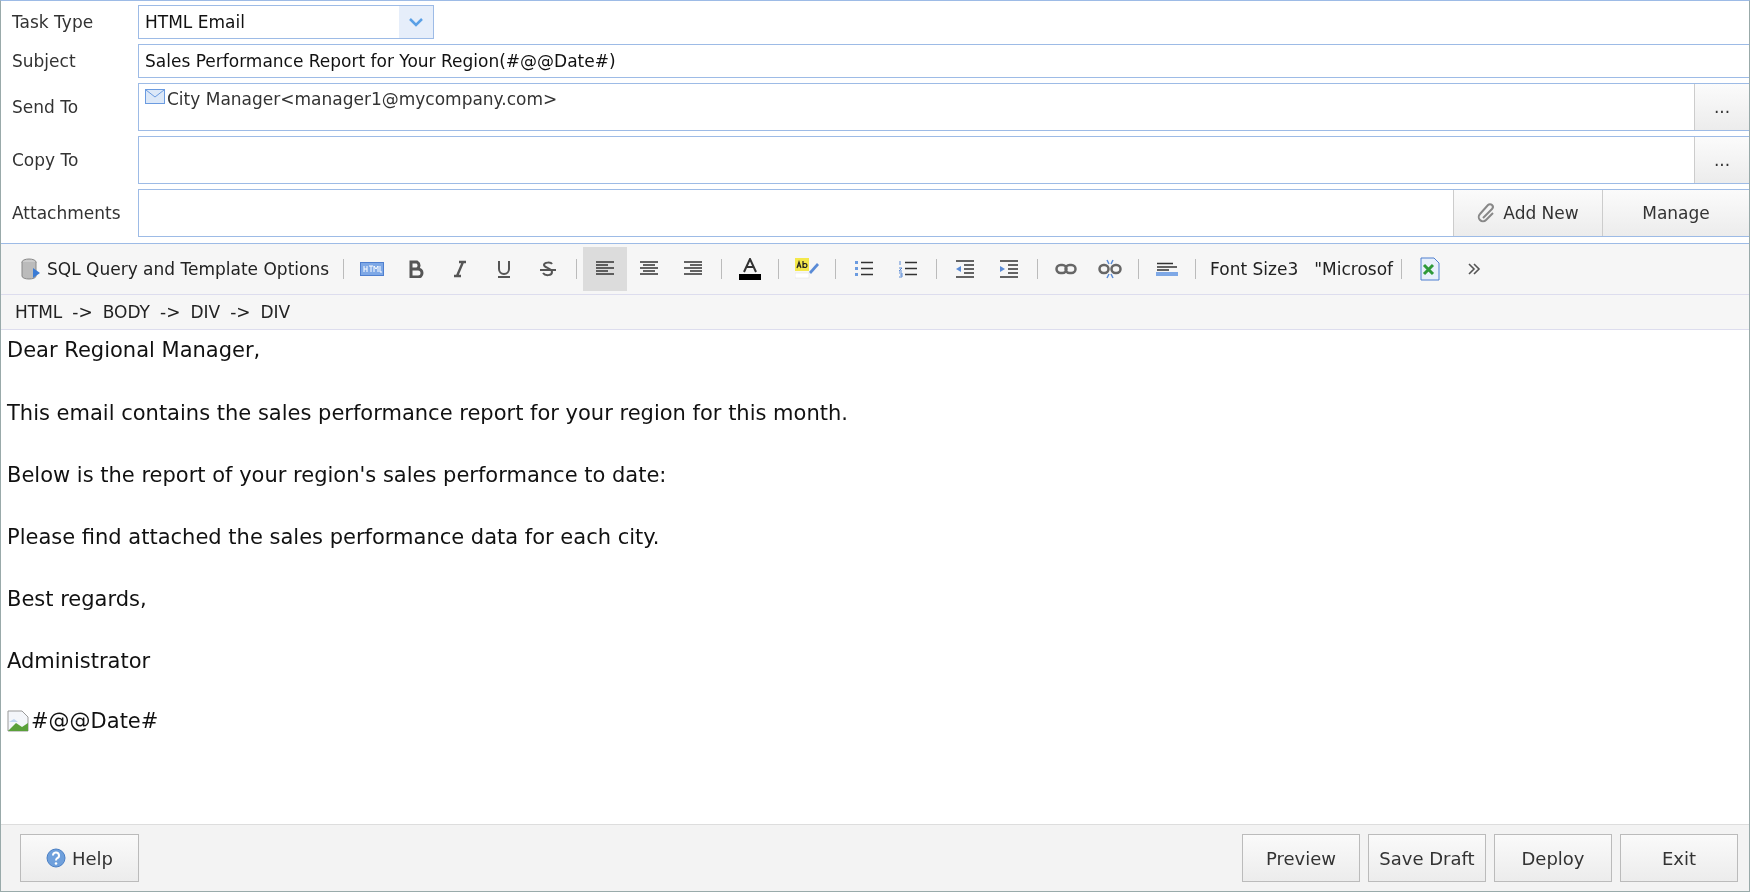 The image size is (1750, 892). What do you see at coordinates (66, 213) in the screenshot?
I see `field-label: Attachments` at bounding box center [66, 213].